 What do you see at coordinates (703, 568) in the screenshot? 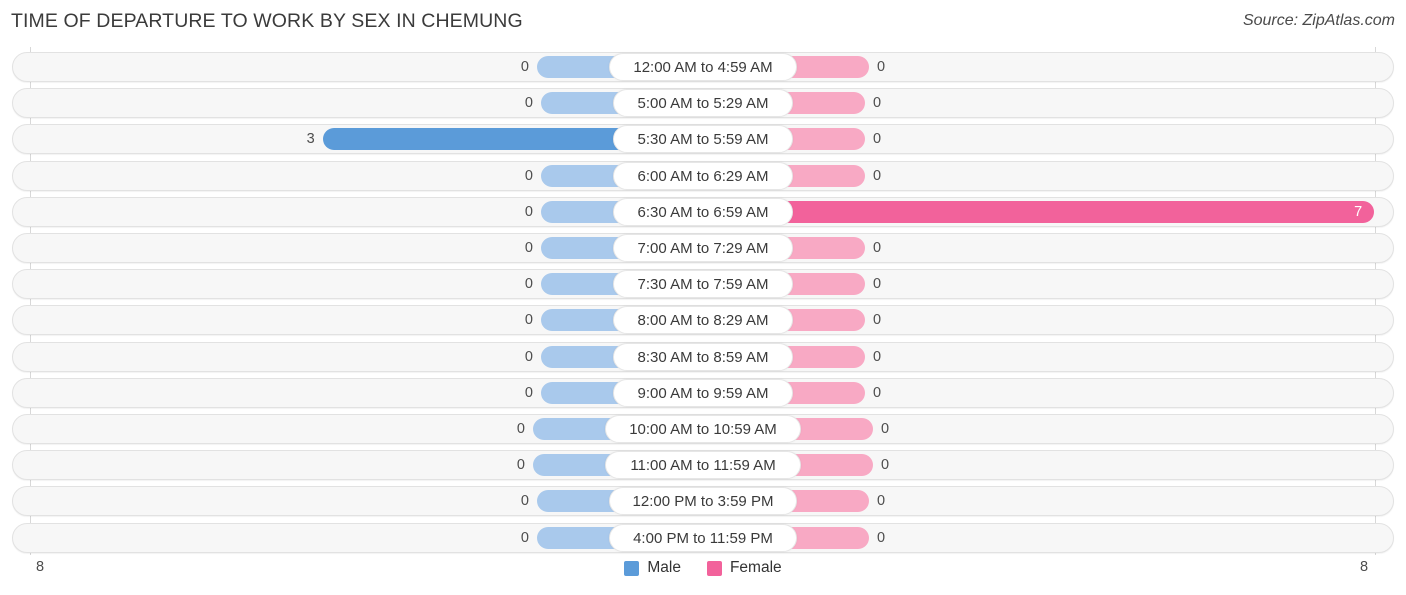
I see `chart-legend: Male Female` at bounding box center [703, 568].